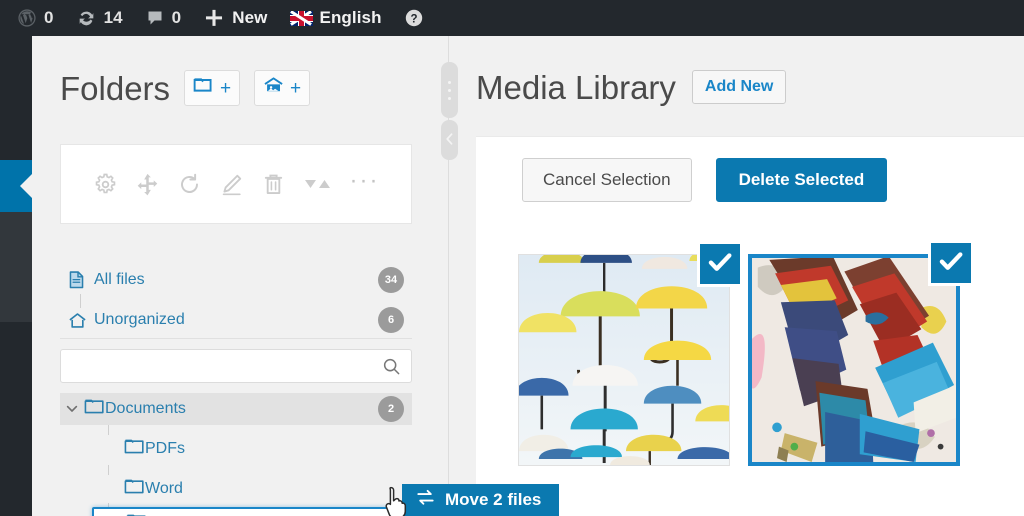 This screenshot has width=1024, height=516. What do you see at coordinates (854, 360) in the screenshot?
I see `paintbrushes-image` at bounding box center [854, 360].